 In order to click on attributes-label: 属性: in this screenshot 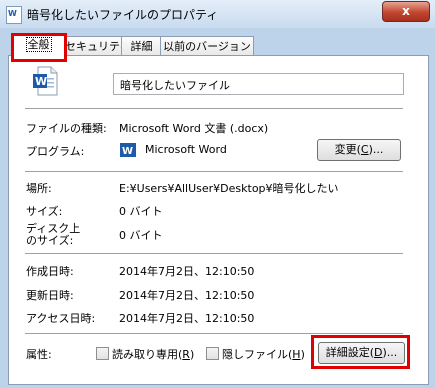, I will do `click(39, 354)`.